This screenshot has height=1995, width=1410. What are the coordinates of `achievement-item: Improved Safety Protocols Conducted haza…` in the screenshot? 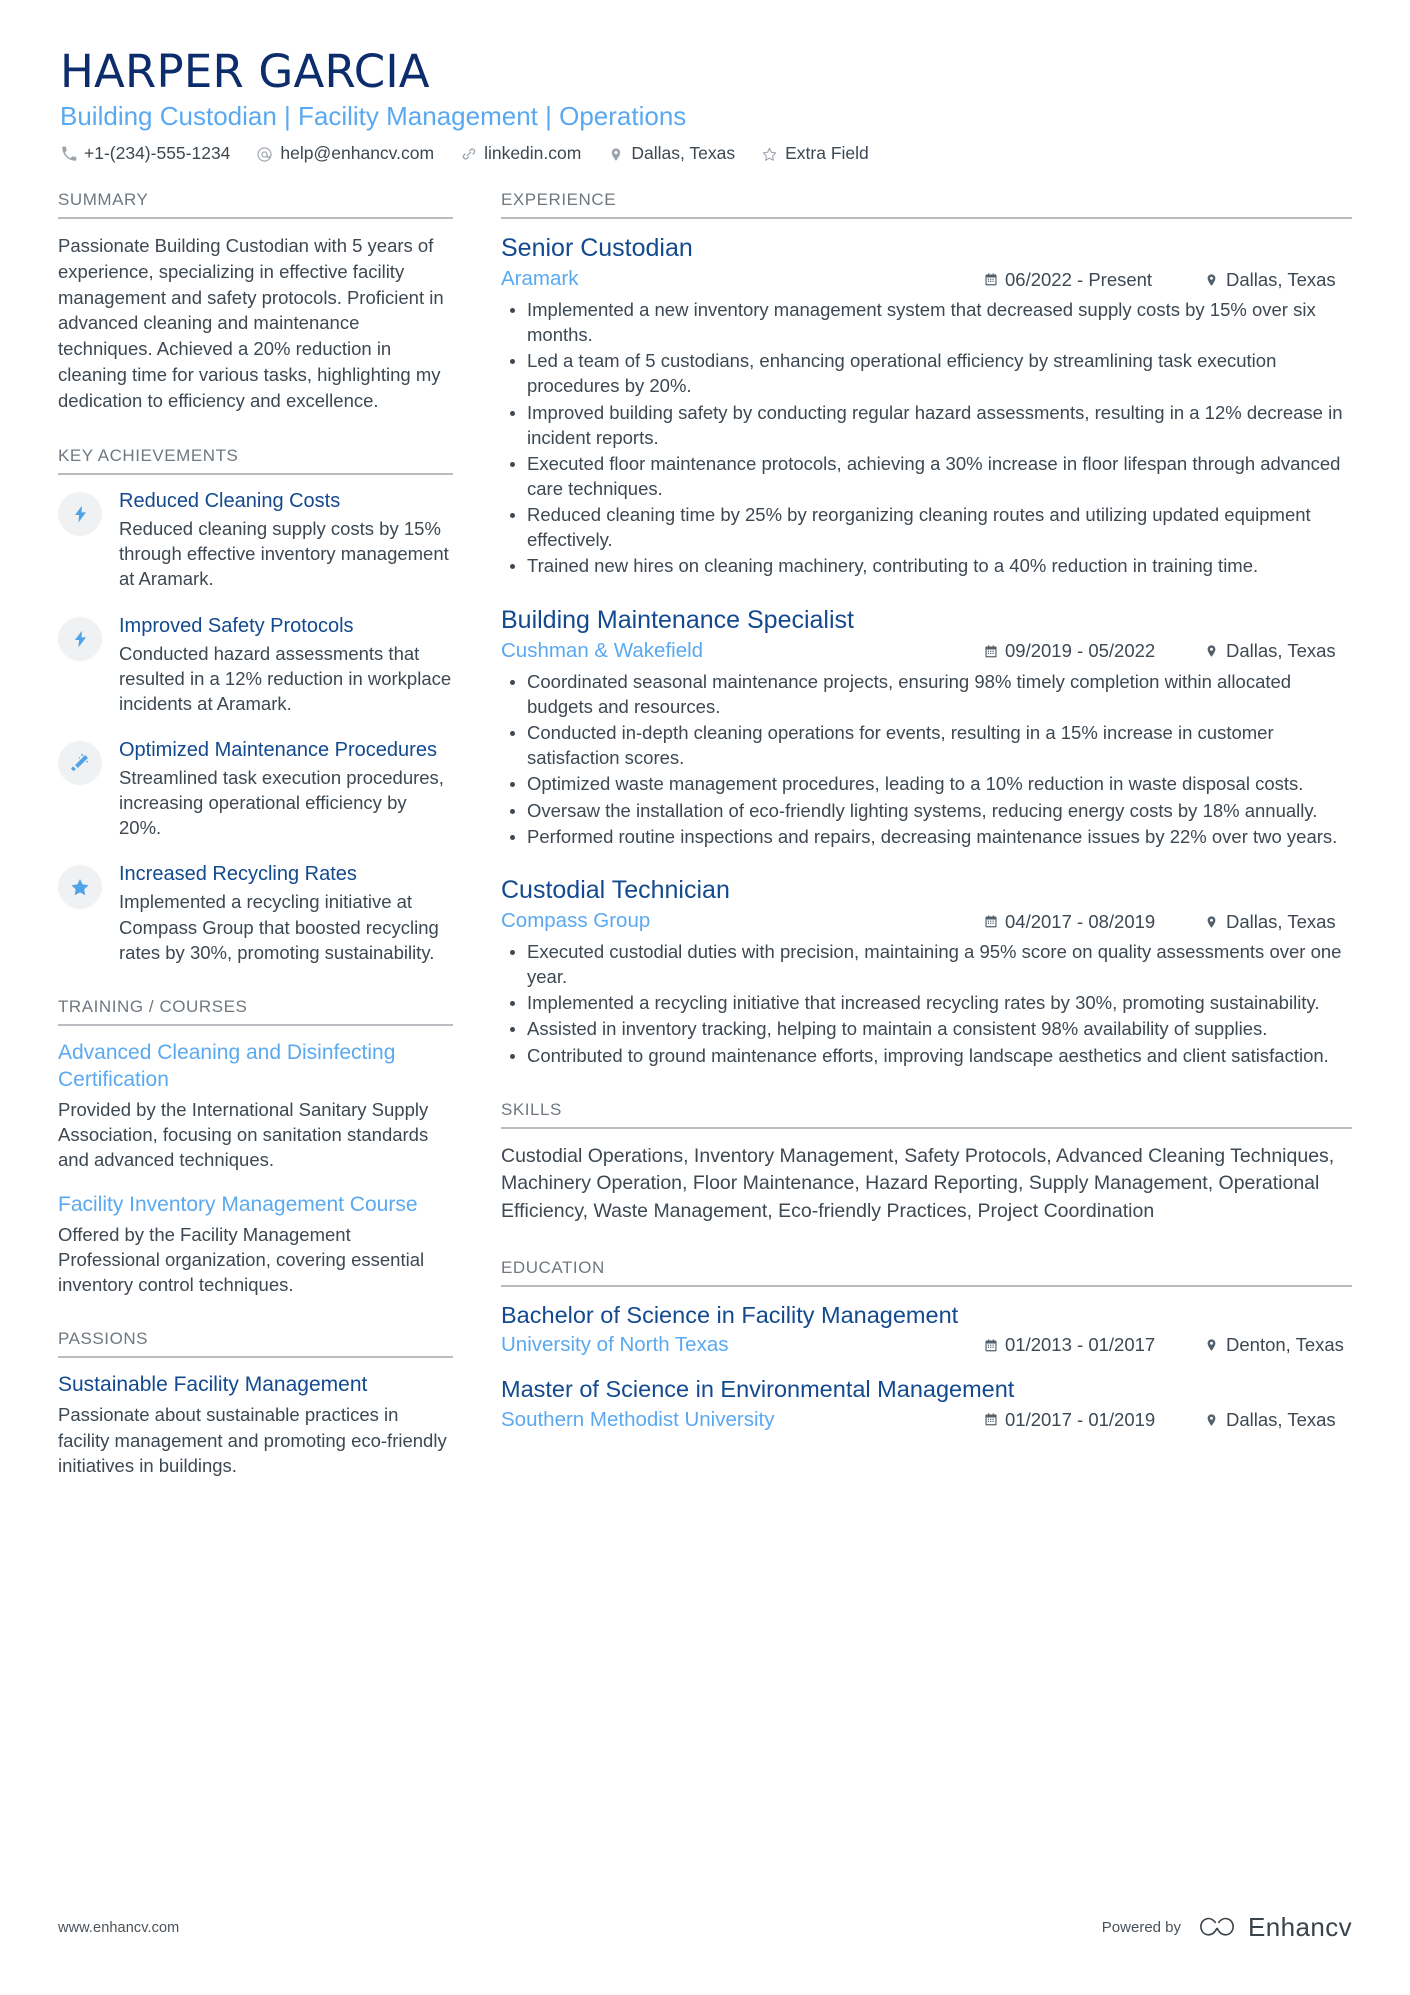 It's located at (255, 665).